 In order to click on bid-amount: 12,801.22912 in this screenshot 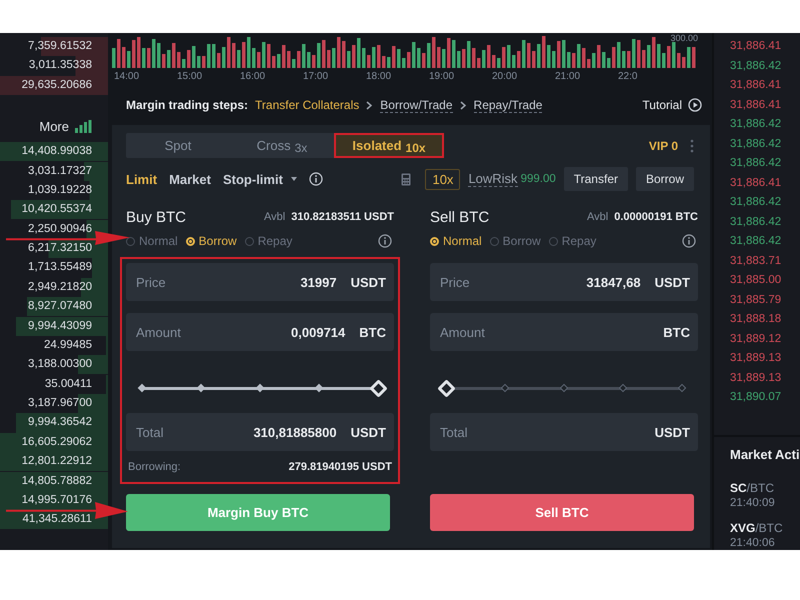, I will do `click(54, 462)`.